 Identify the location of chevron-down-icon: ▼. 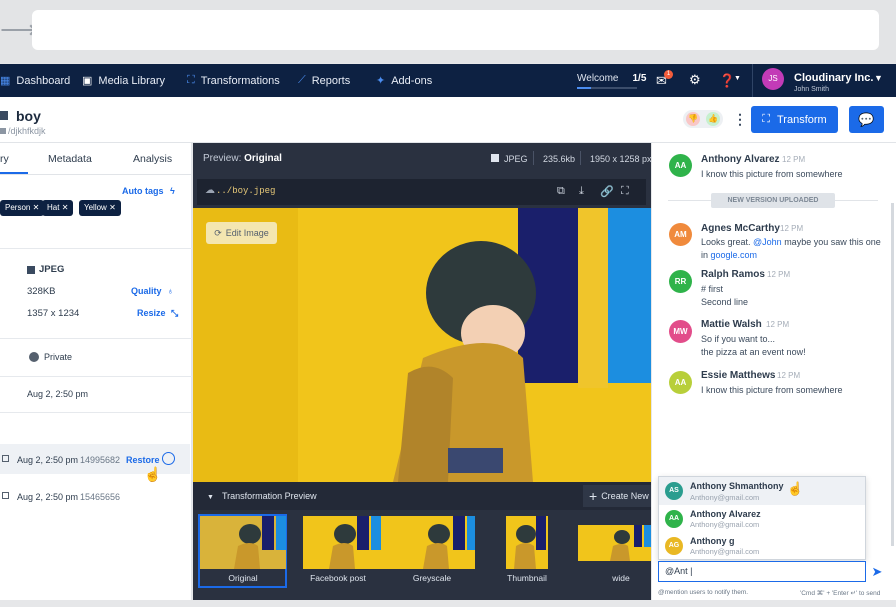
(210, 497).